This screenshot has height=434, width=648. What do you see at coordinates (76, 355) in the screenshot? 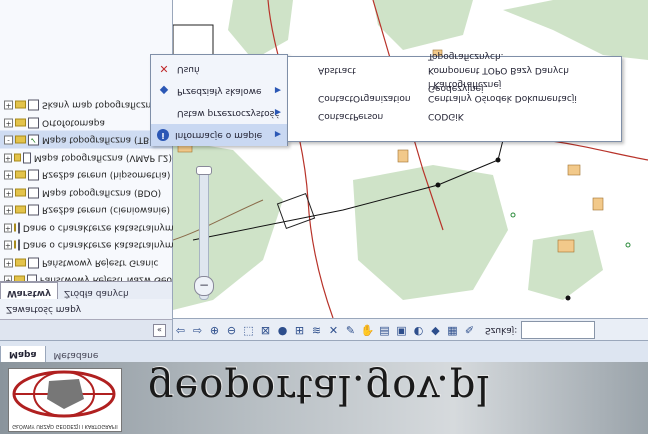
I see `tab-metadata: Metadane` at bounding box center [76, 355].